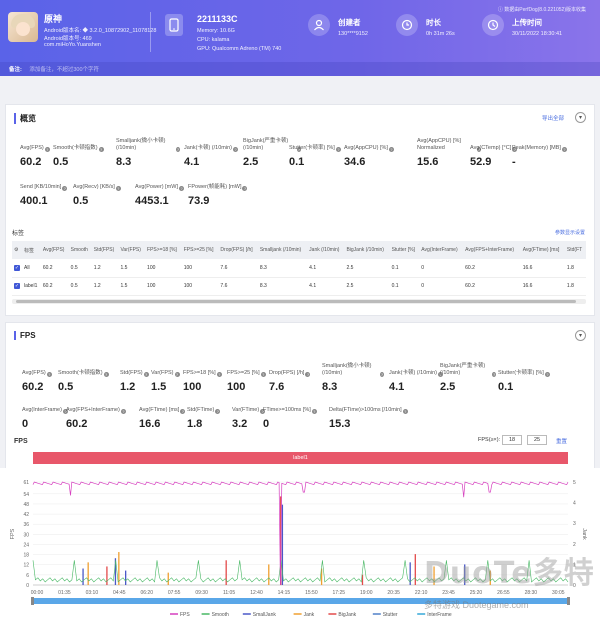  What do you see at coordinates (26, 535) in the screenshot?
I see `y-tick-label: 30` at bounding box center [26, 535].